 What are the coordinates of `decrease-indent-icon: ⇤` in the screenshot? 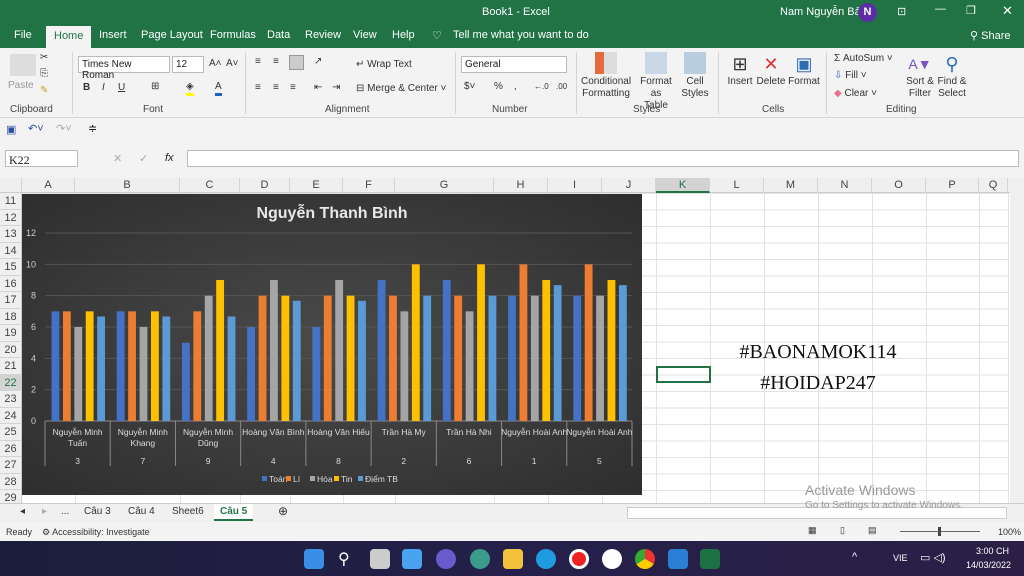 It's located at (318, 88).